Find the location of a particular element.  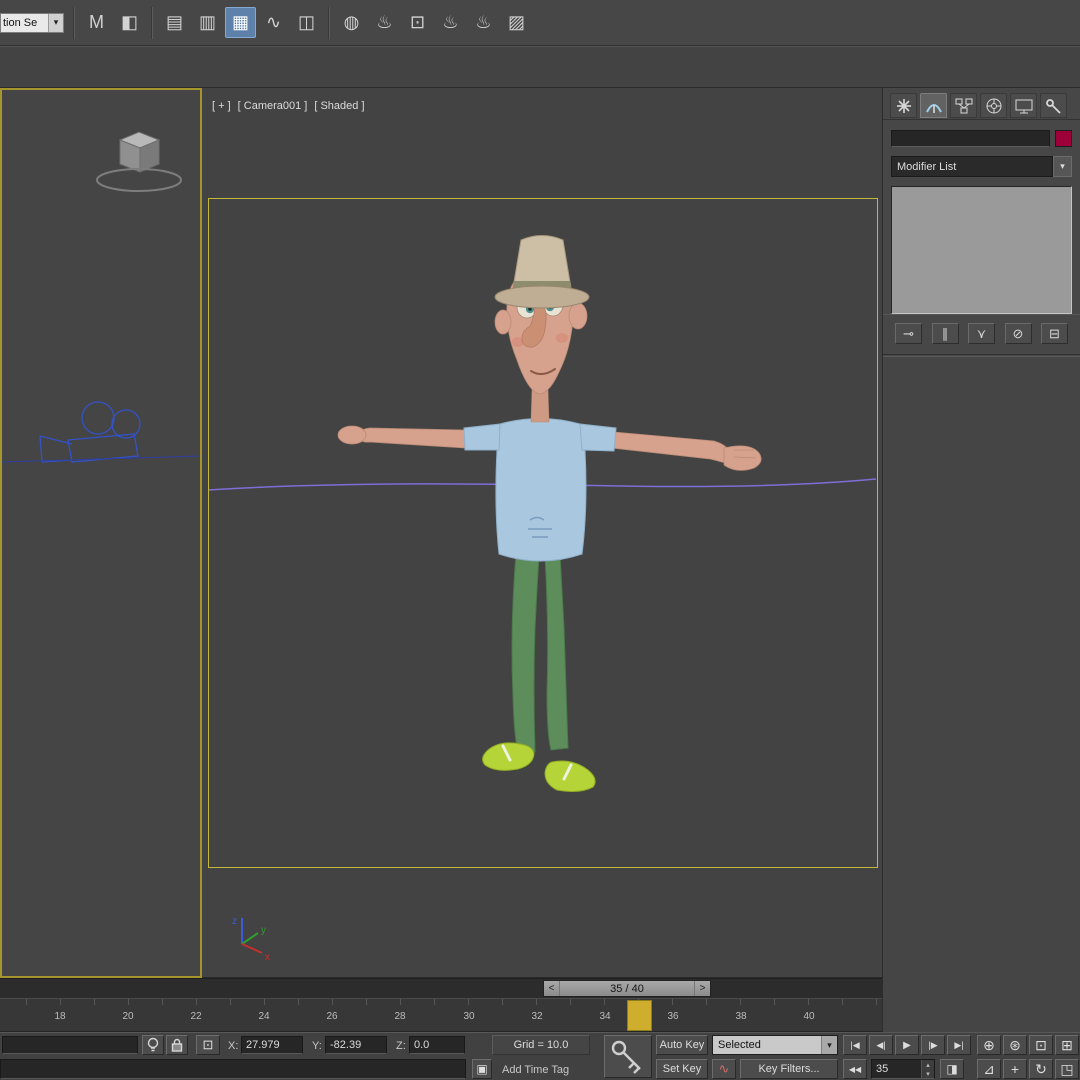

motion-icon is located at coordinates (993, 105).